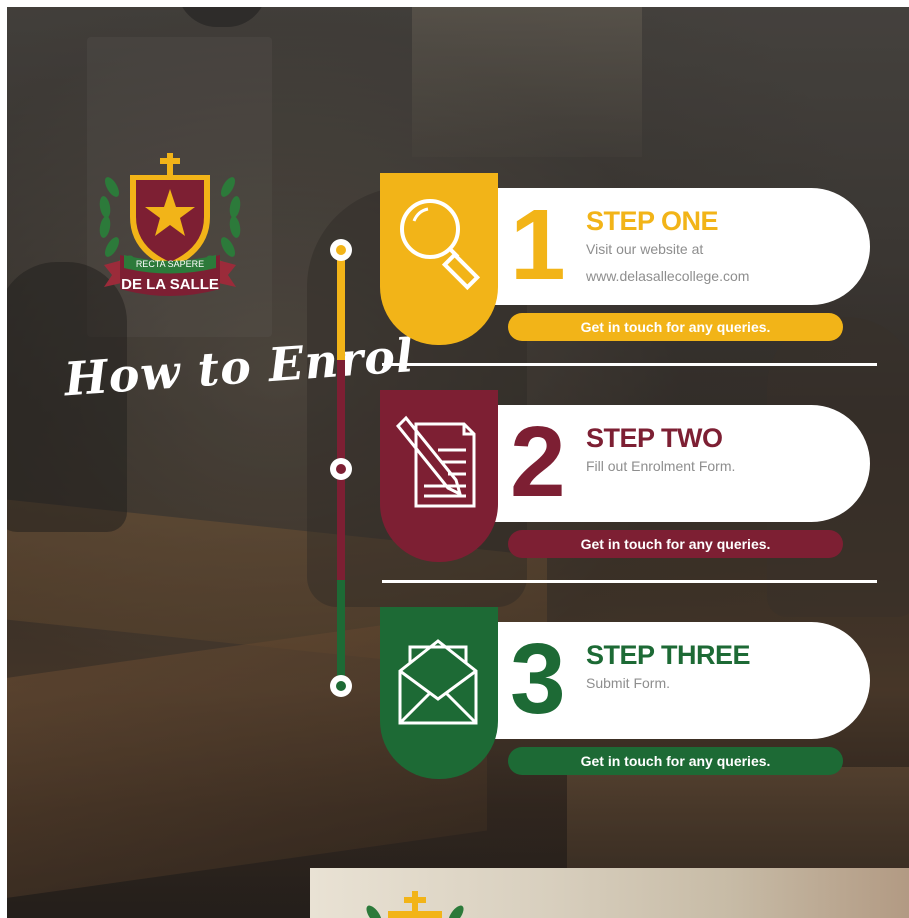 The image size is (909, 918). I want to click on step-title: STEP ONE, so click(652, 221).